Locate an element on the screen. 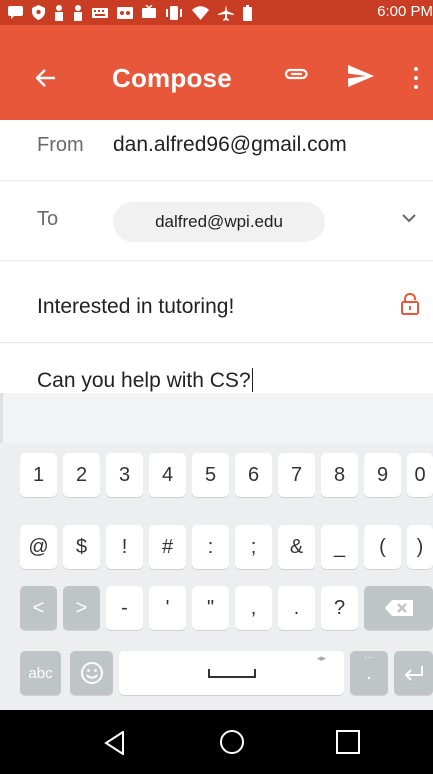 This screenshot has width=433, height=774. nav-home-button is located at coordinates (232, 742).